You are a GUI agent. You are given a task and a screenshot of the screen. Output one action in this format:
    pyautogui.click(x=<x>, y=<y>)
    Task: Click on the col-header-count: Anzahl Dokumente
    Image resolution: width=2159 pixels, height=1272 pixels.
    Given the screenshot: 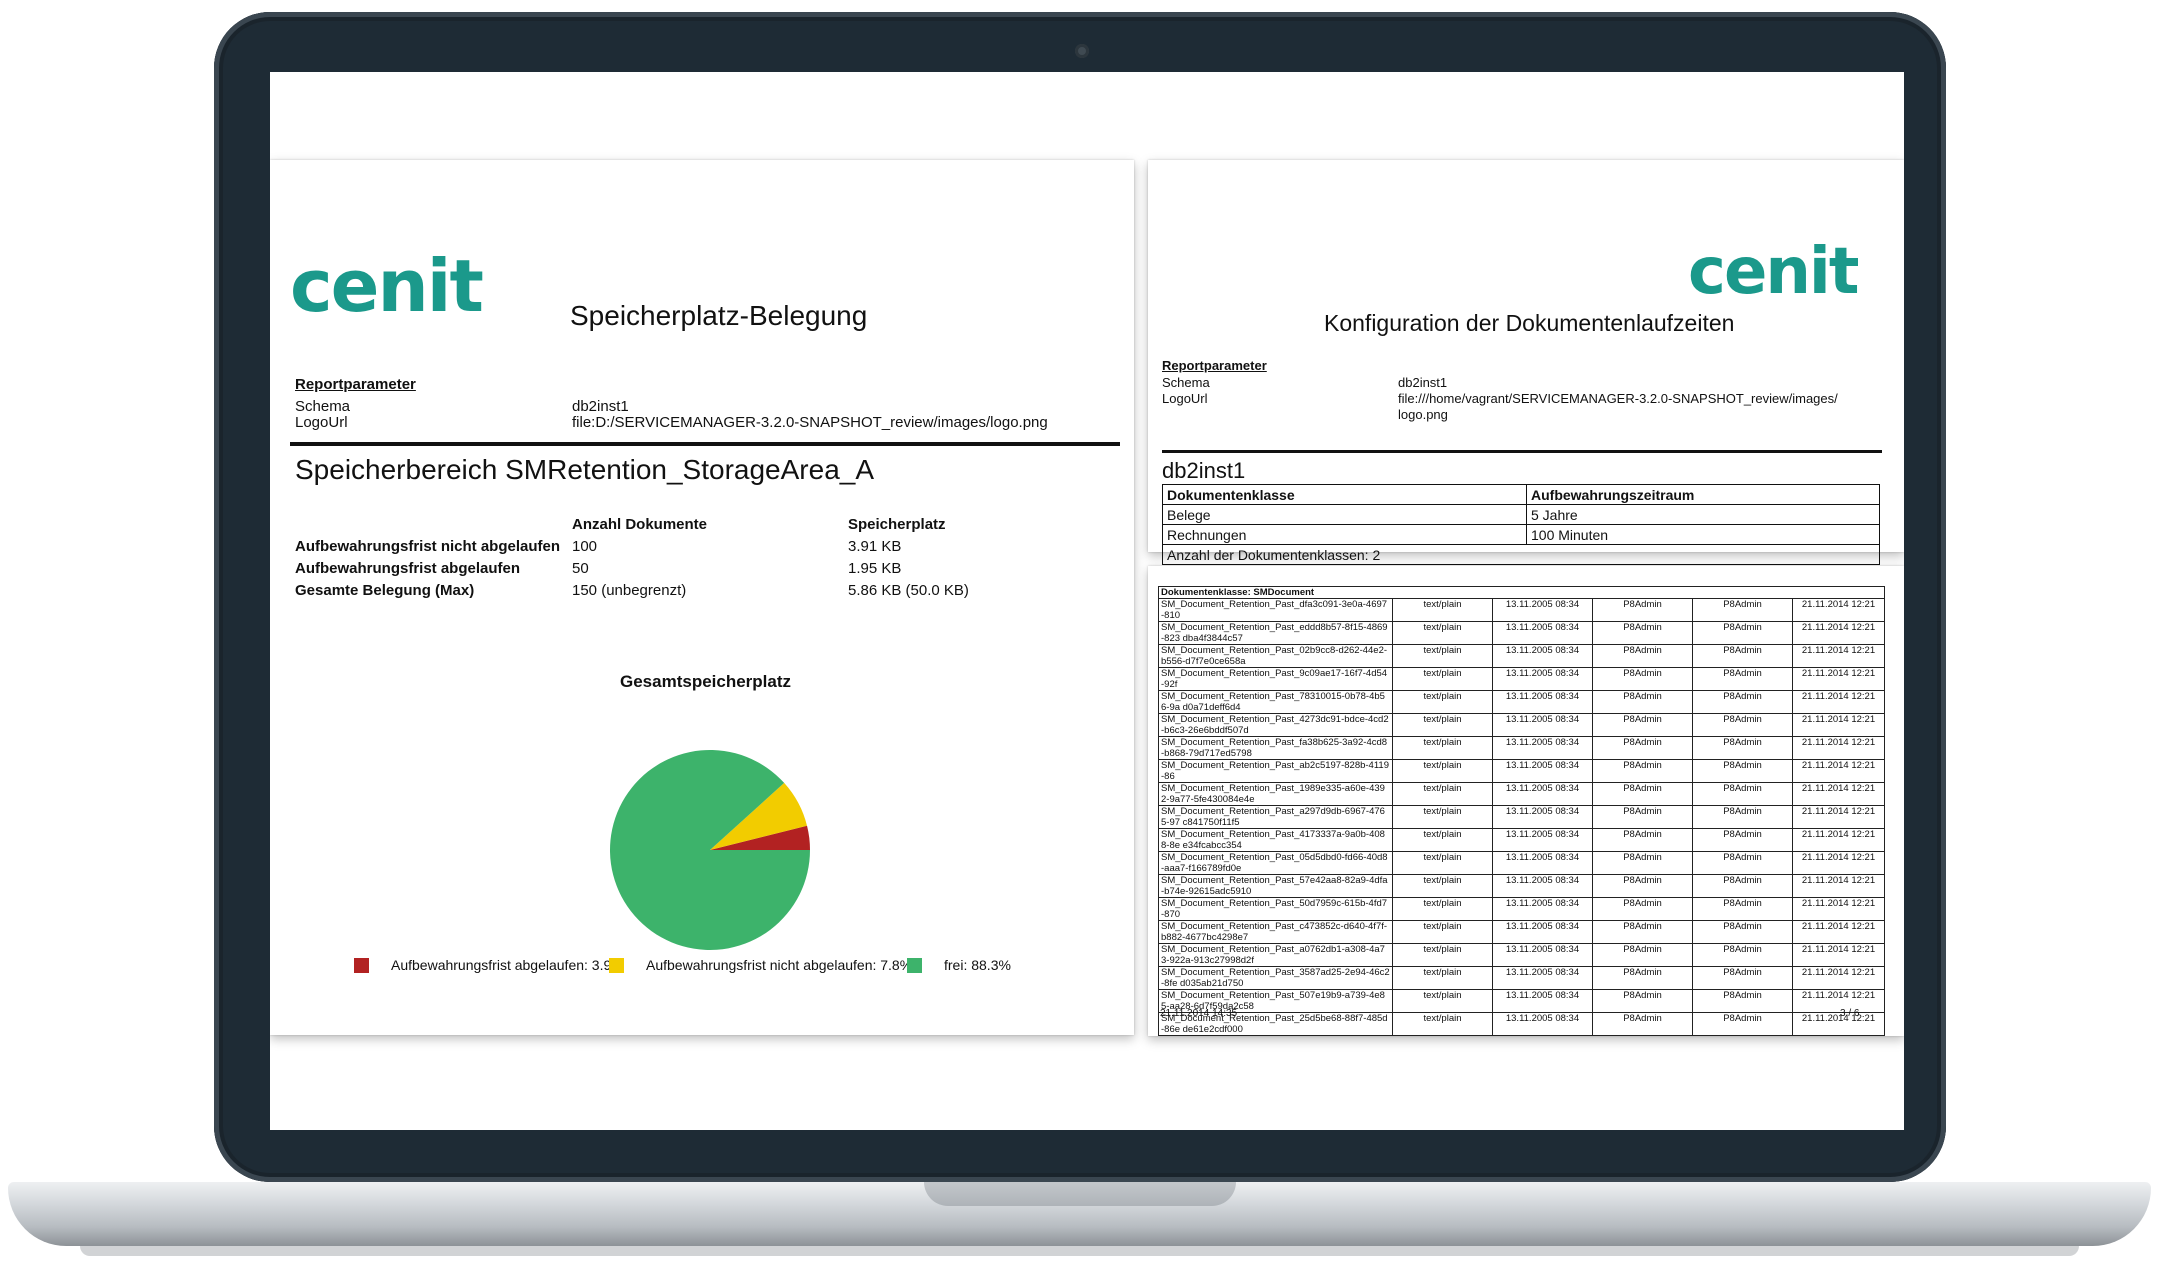 What is the action you would take?
    pyautogui.click(x=640, y=524)
    